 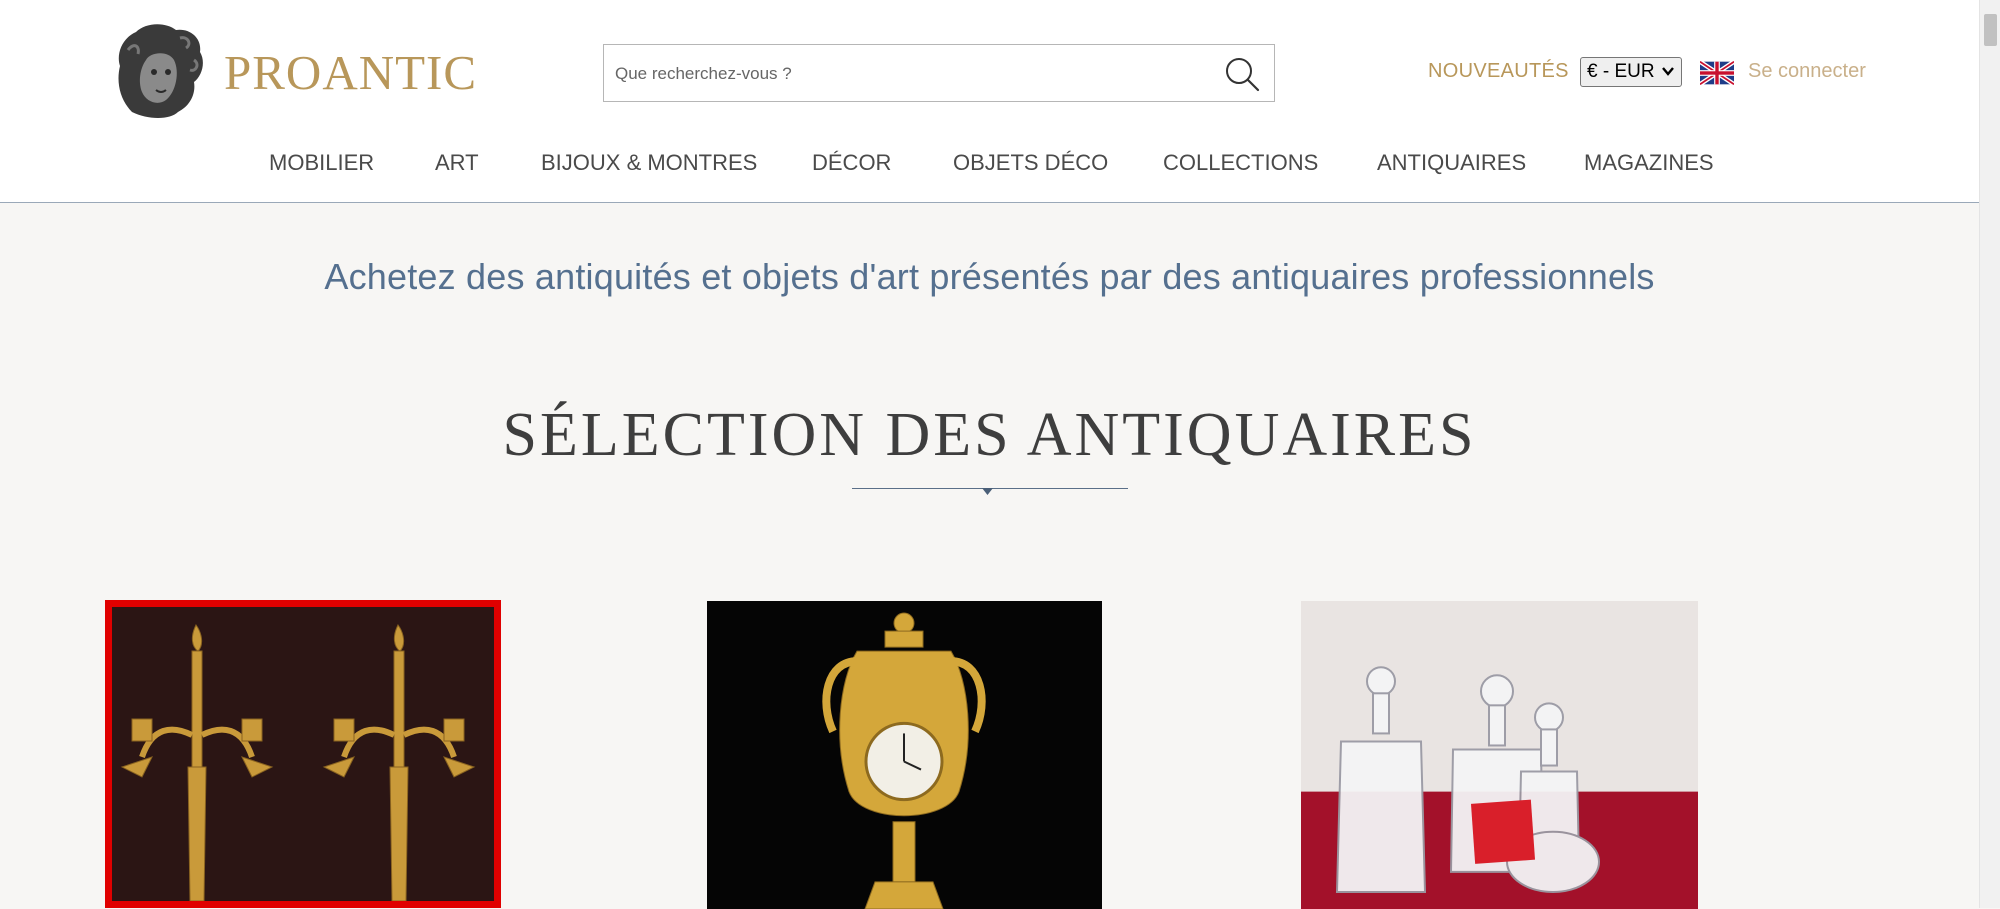 What do you see at coordinates (1240, 163) in the screenshot?
I see `nav-item-collections: COLLECTIONS` at bounding box center [1240, 163].